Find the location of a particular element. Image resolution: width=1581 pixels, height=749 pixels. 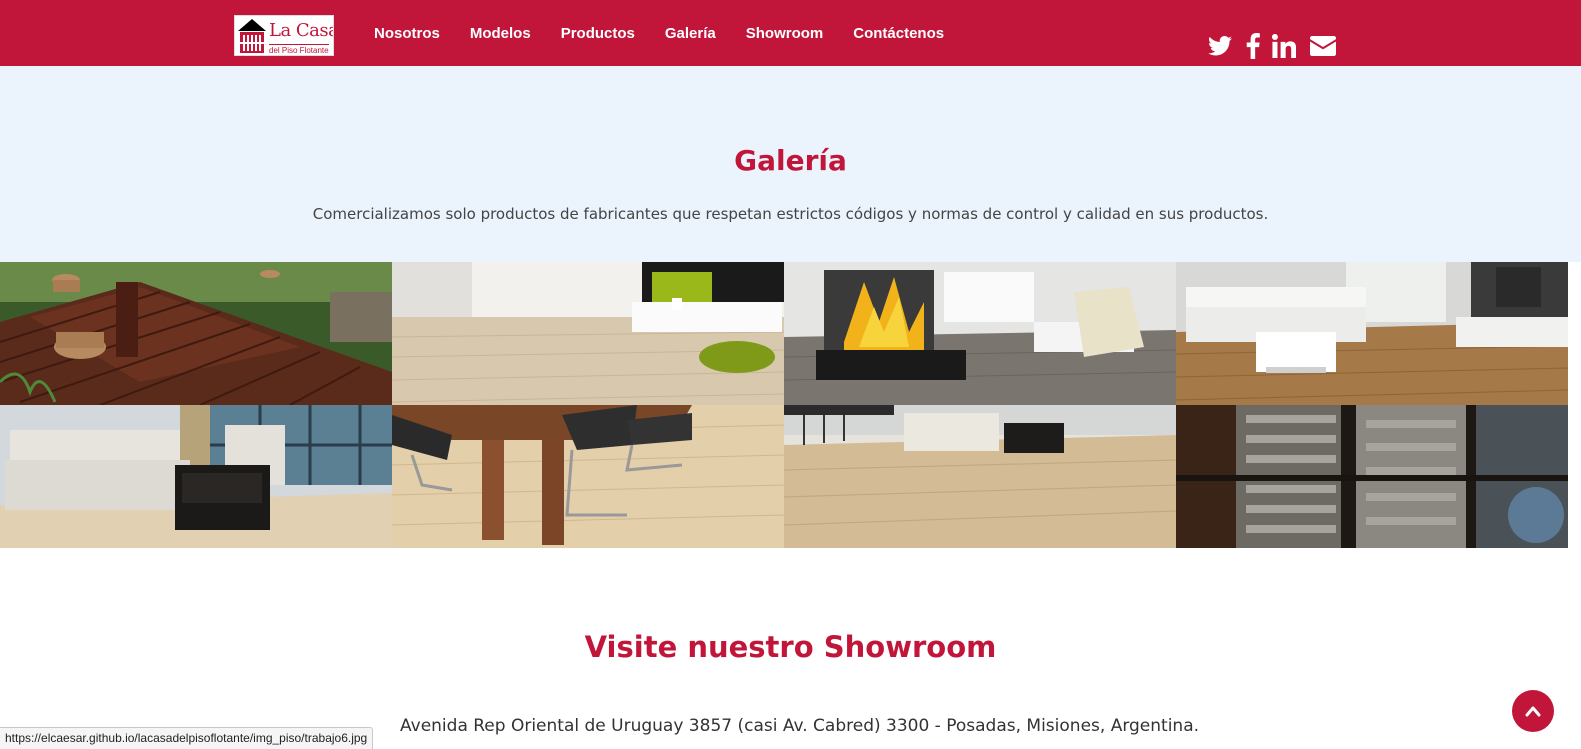

nav-item-galeria: Galería is located at coordinates (690, 33).